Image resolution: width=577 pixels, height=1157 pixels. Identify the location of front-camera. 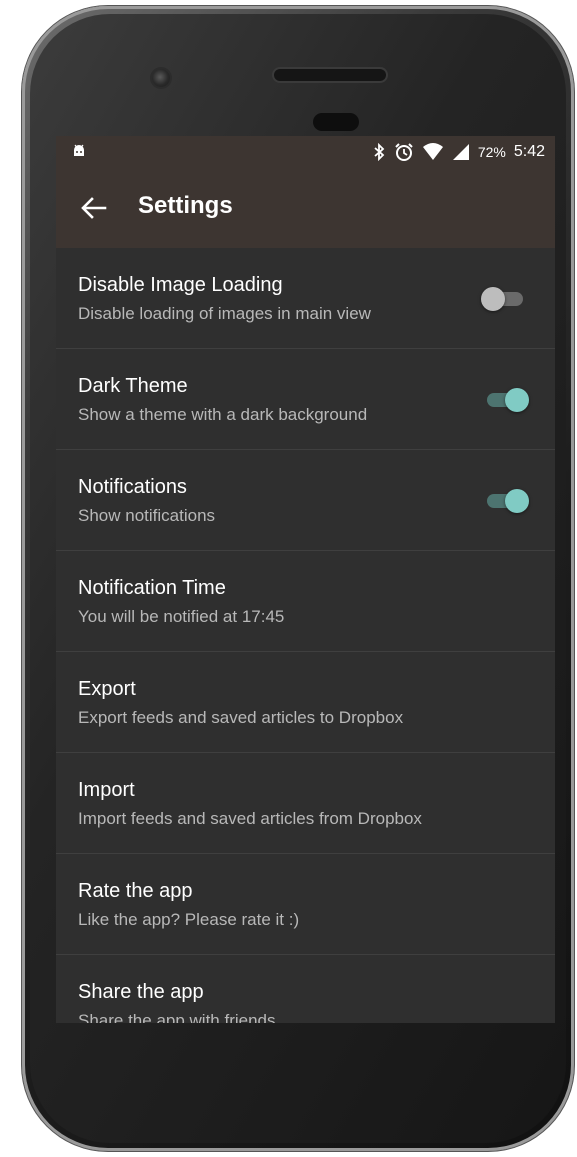
(161, 78).